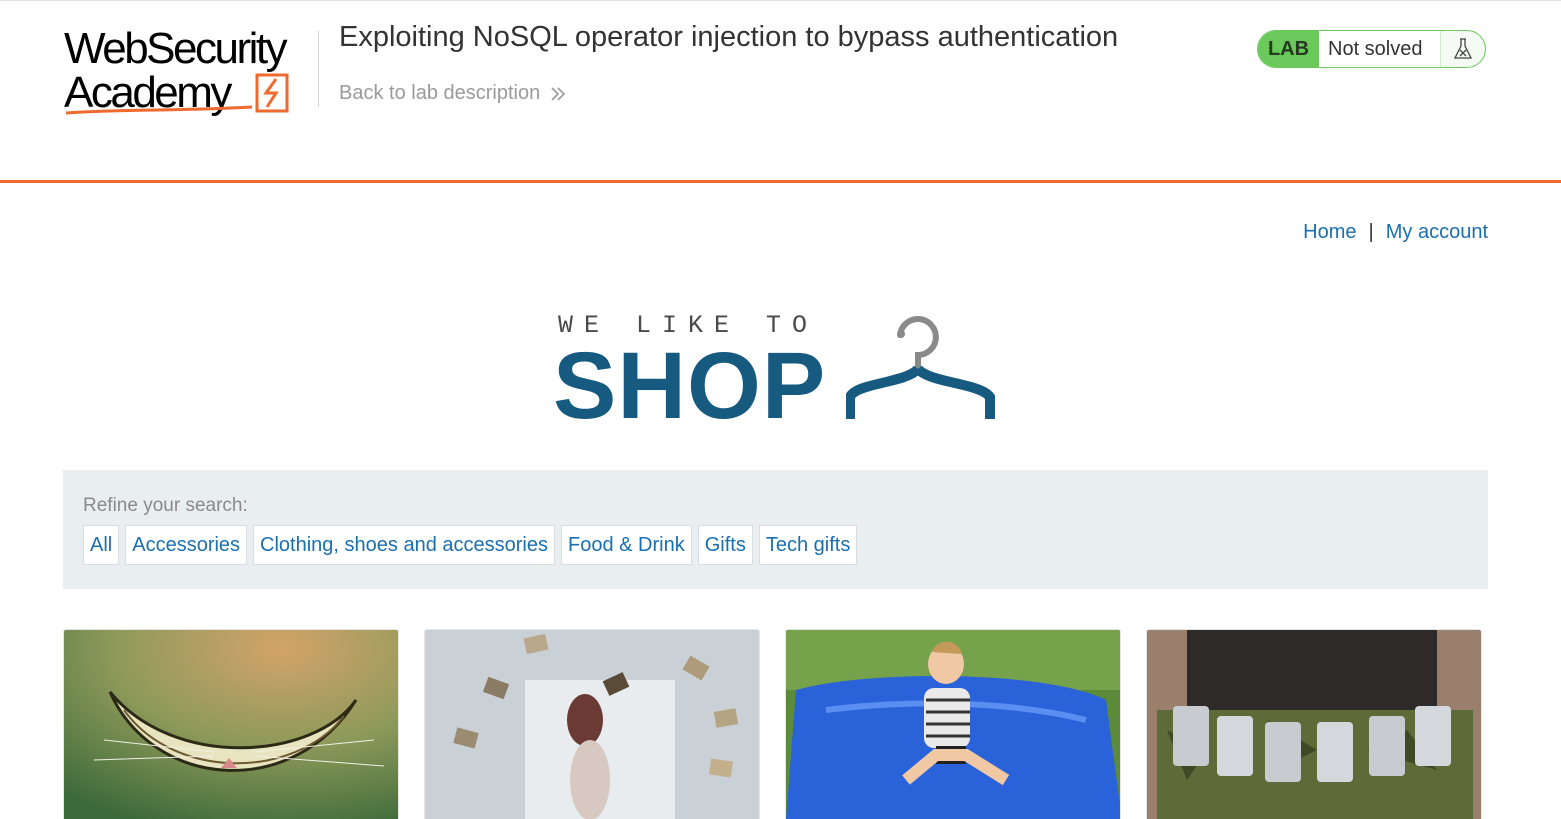  I want to click on bean-bag-image, so click(953, 724).